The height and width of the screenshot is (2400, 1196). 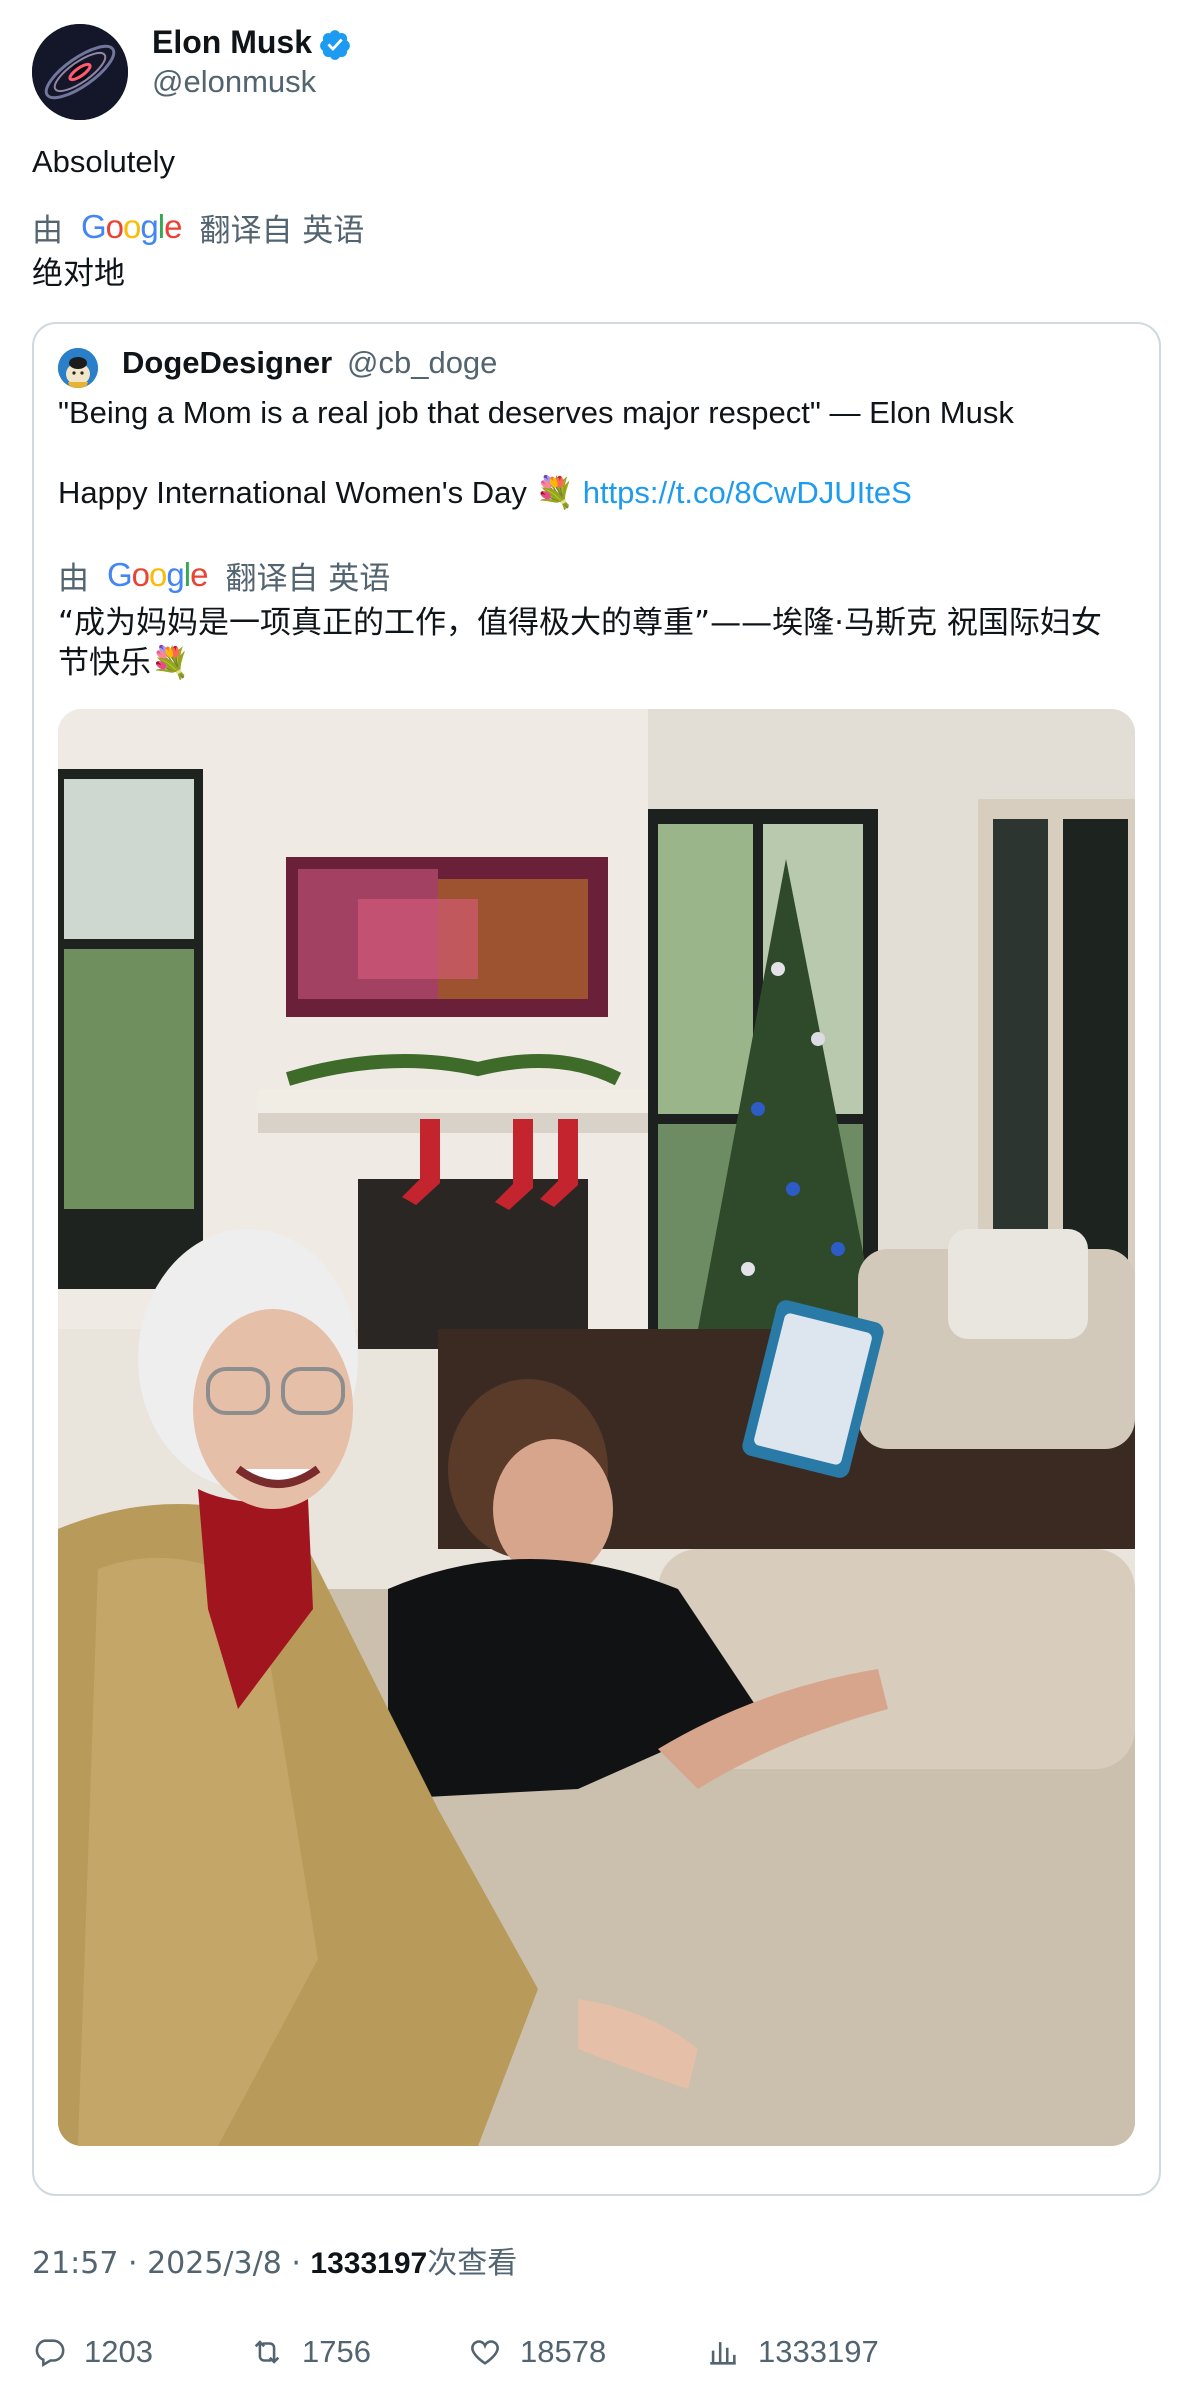 I want to click on tweet-text: Absolutely, so click(x=104, y=161).